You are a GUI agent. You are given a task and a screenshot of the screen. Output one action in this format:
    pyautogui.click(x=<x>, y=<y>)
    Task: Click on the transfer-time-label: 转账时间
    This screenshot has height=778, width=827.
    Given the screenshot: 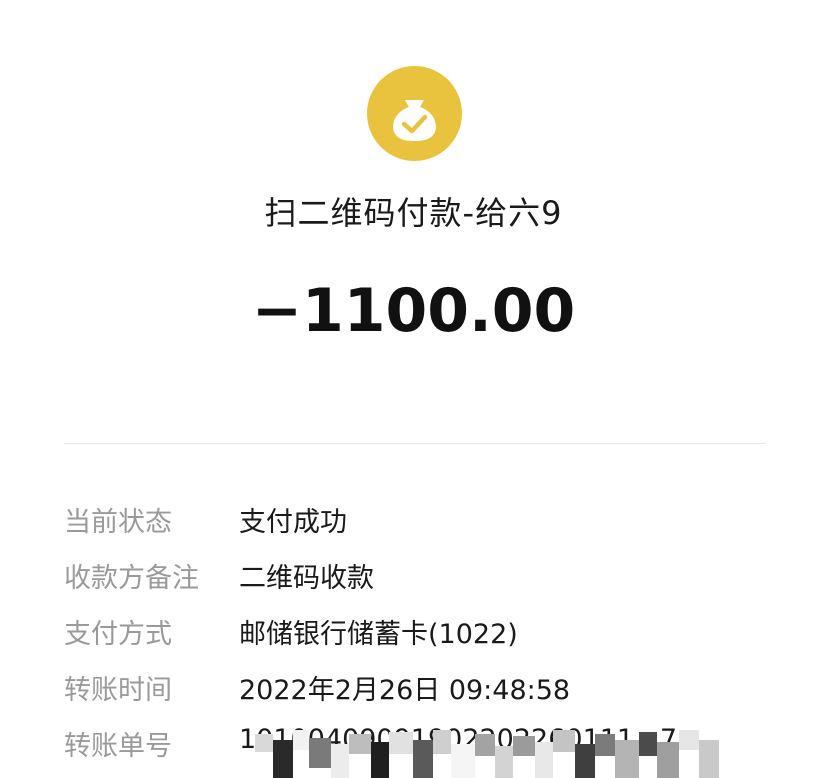 What is the action you would take?
    pyautogui.click(x=118, y=690)
    